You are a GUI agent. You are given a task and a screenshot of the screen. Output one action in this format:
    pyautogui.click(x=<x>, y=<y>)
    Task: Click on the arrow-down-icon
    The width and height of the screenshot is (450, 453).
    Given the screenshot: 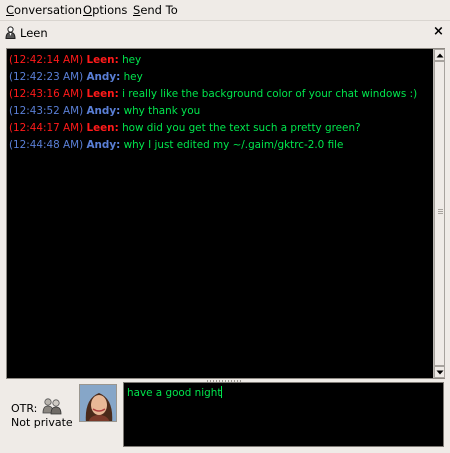 What is the action you would take?
    pyautogui.click(x=440, y=372)
    